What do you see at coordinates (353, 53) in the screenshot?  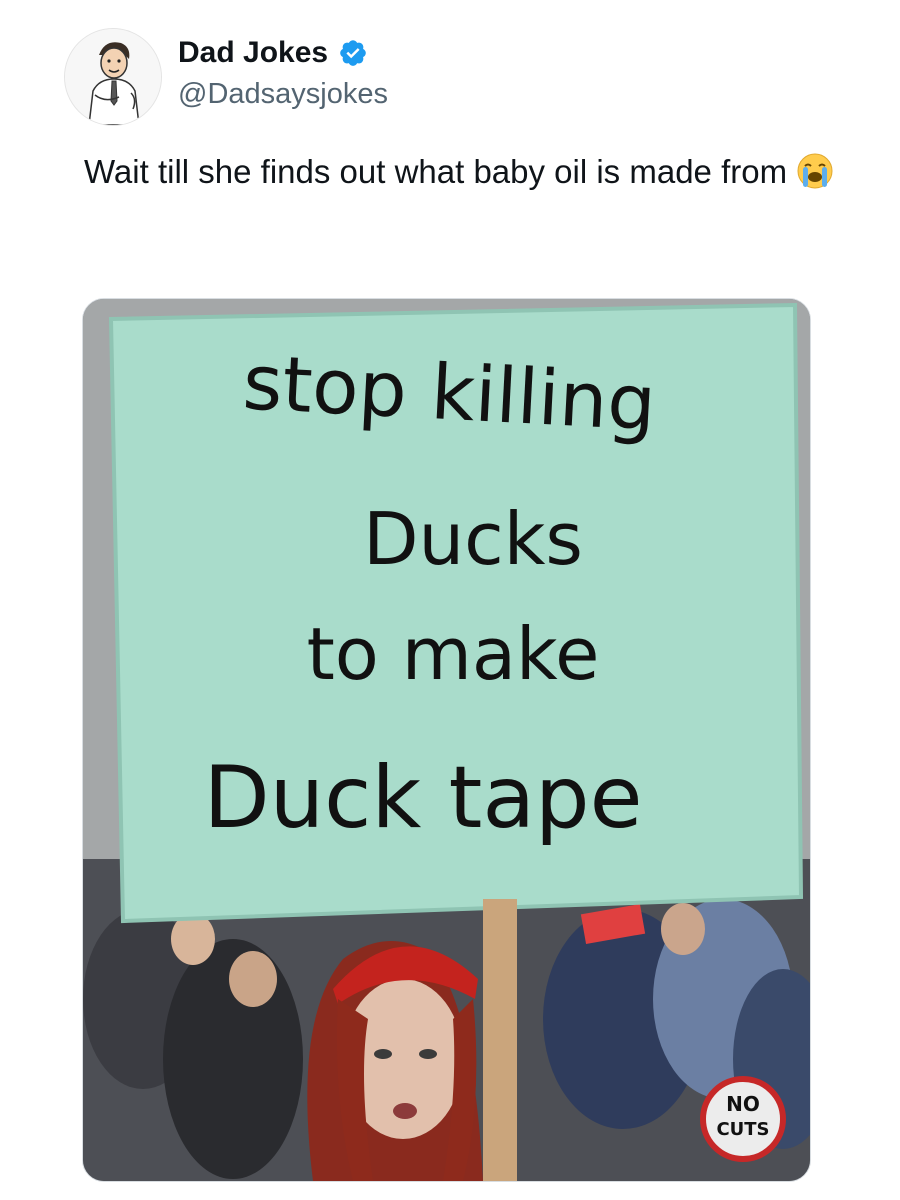 I see `verified-badge-icon` at bounding box center [353, 53].